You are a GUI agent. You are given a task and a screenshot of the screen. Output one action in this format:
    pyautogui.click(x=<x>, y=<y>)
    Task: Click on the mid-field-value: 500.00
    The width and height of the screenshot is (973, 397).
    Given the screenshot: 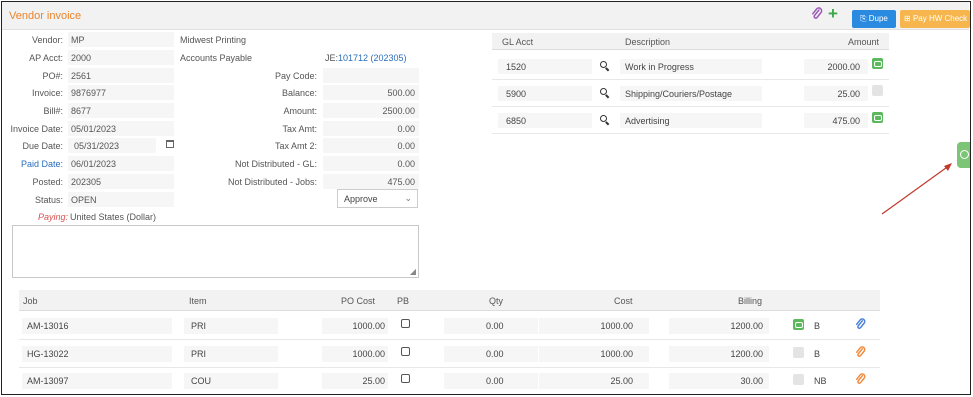 What is the action you would take?
    pyautogui.click(x=401, y=93)
    